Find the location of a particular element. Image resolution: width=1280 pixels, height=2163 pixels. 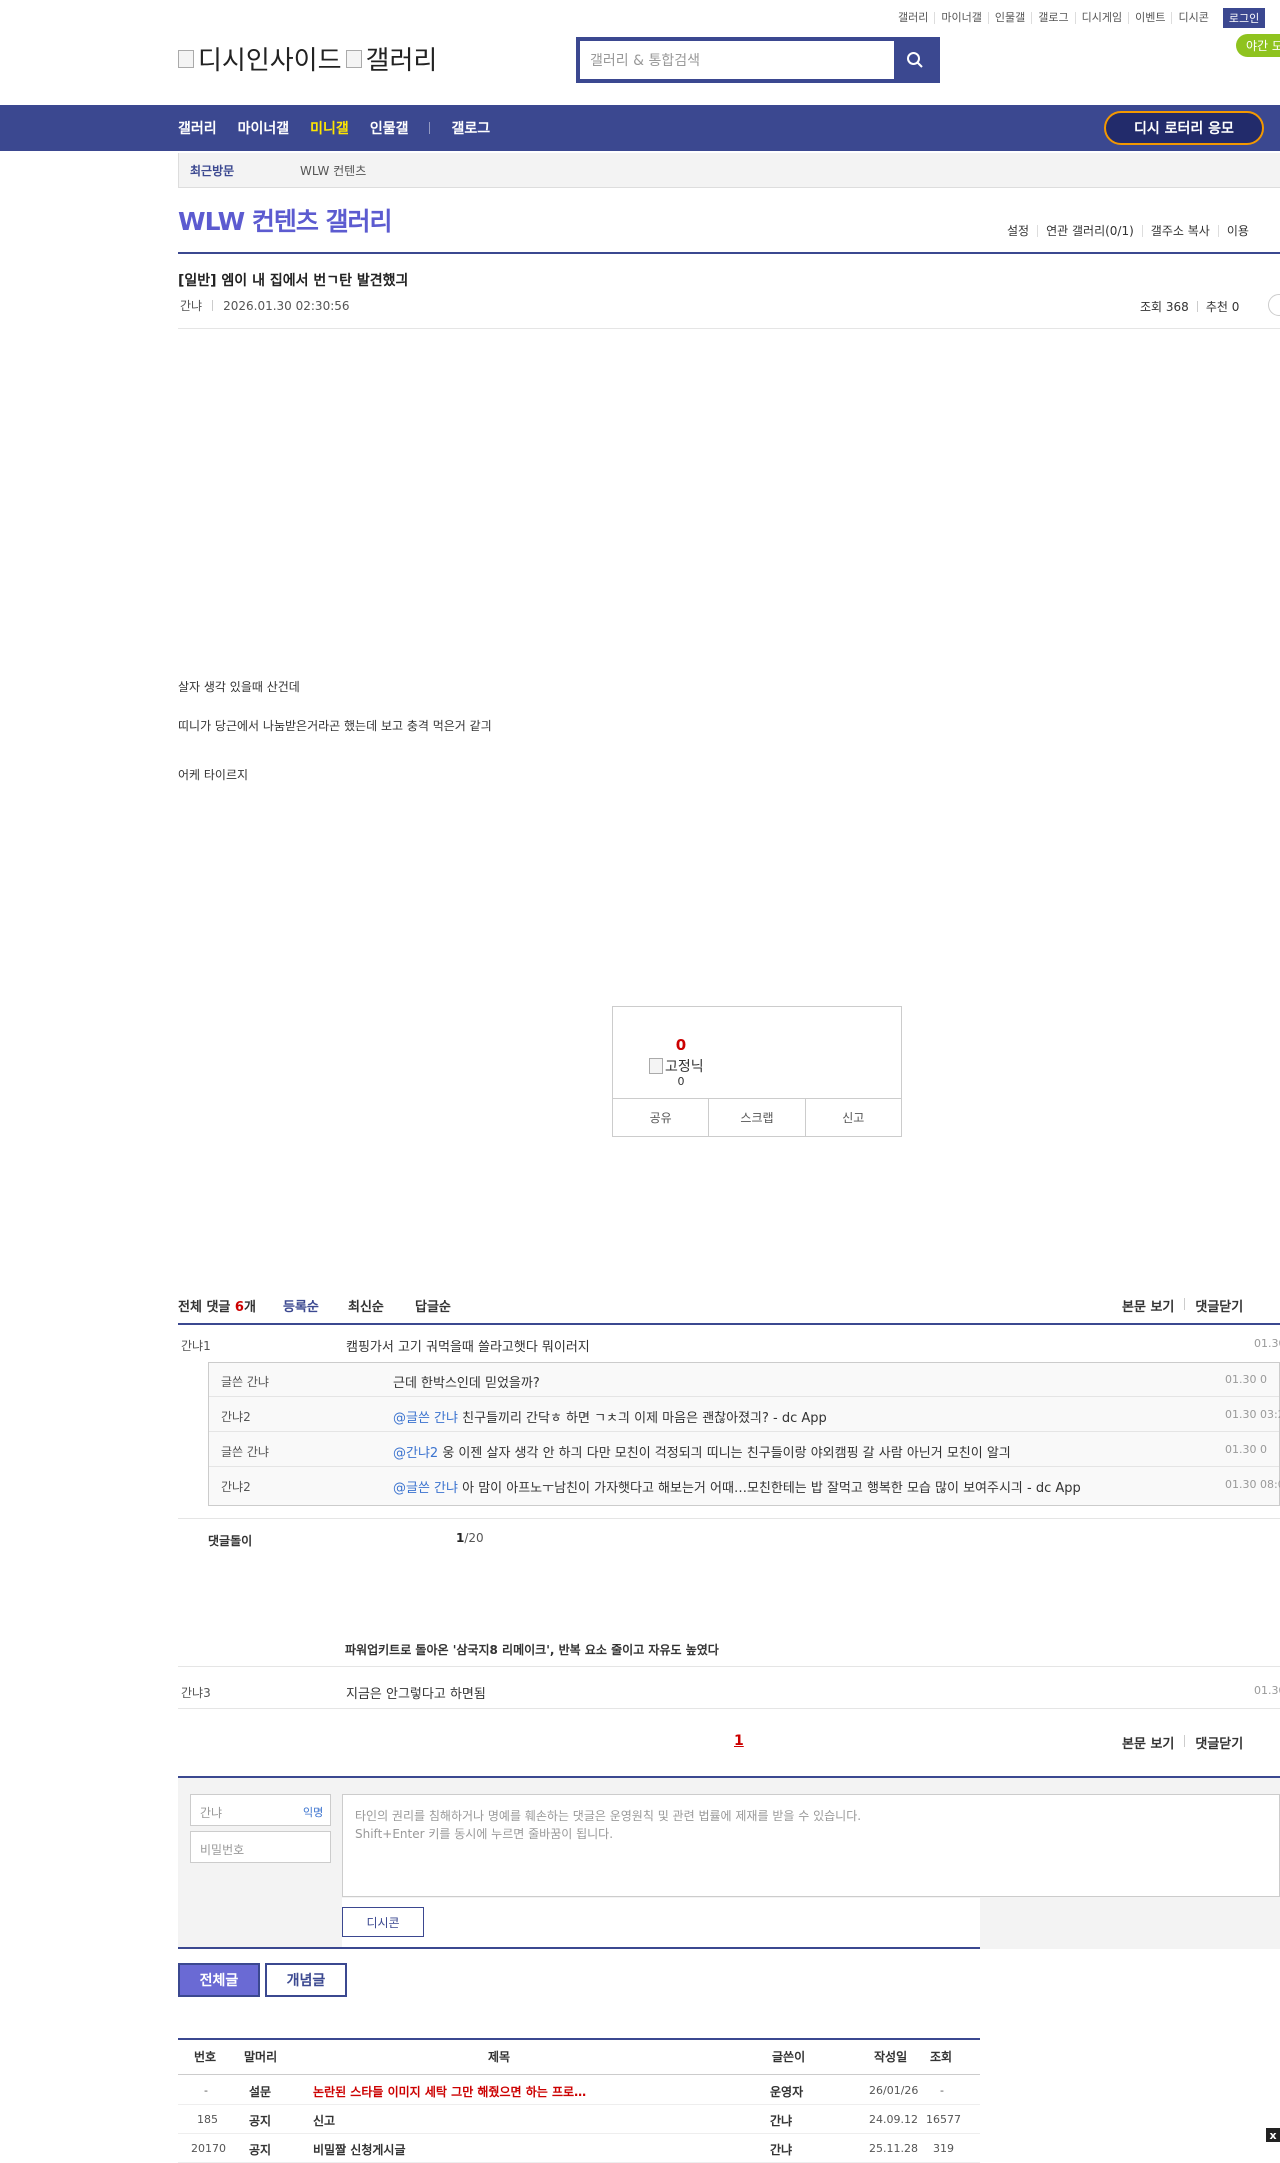

top-link-dcgame: 디시게임 is located at coordinates (1101, 18).